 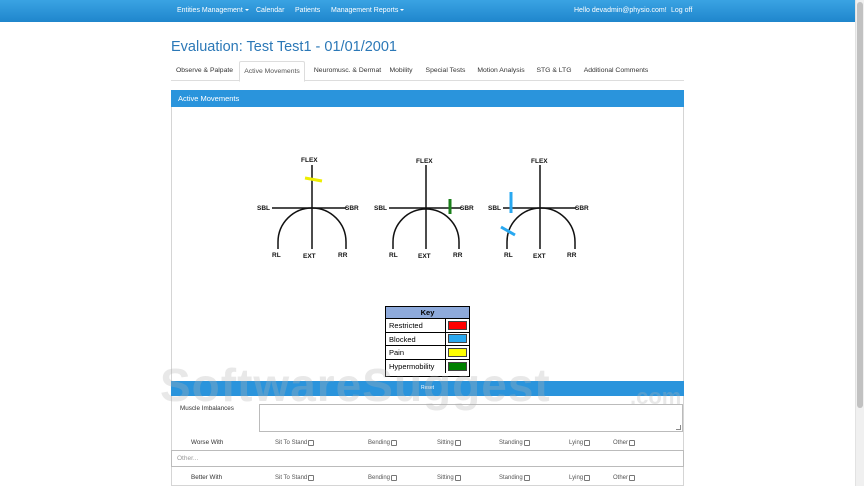 I want to click on better-sit-to-stand: Sit To Stand, so click(x=295, y=478).